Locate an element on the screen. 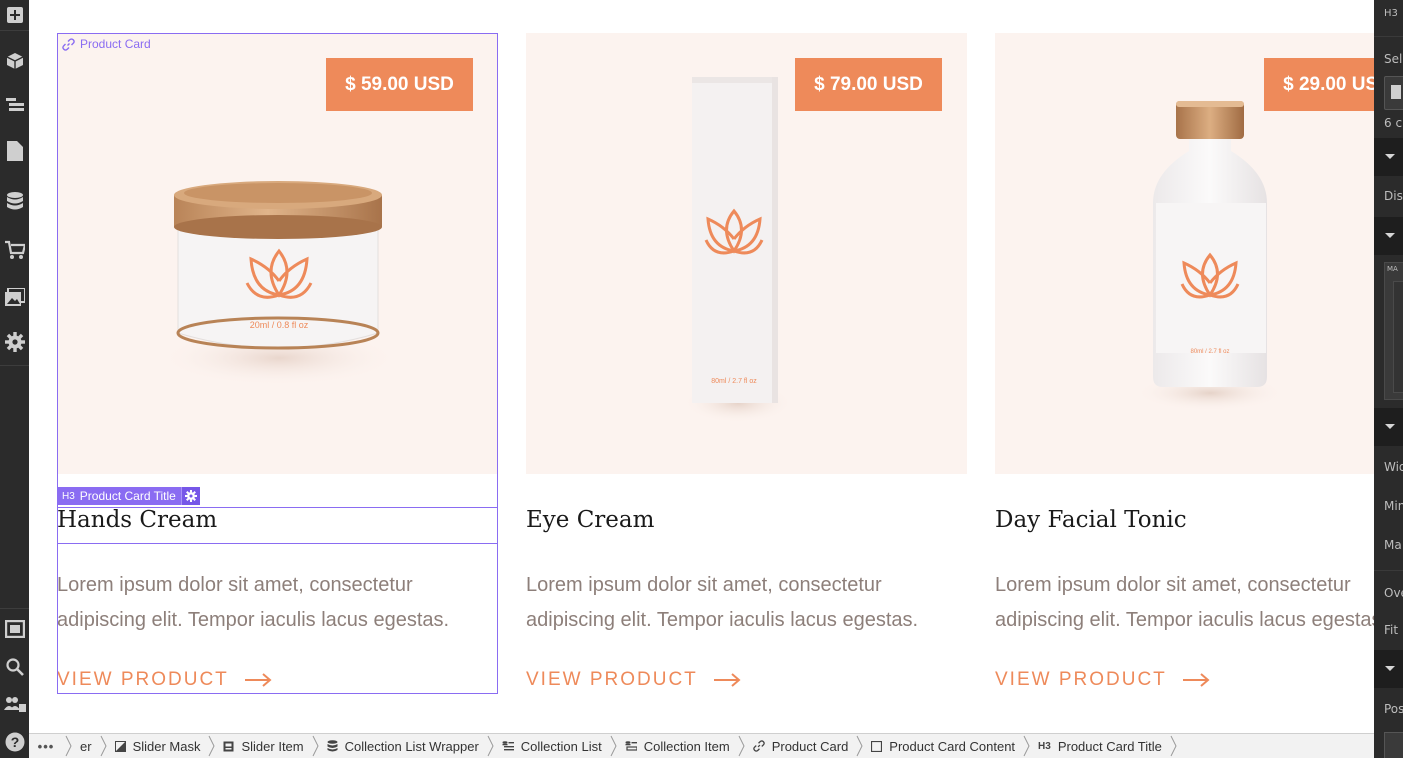 This screenshot has height=758, width=1403. product-card-hover-label: Product Card is located at coordinates (106, 44).